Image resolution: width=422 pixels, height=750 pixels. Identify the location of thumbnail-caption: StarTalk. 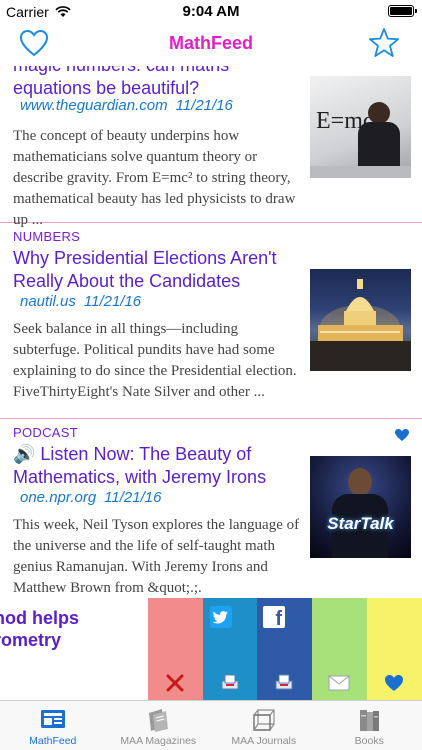
(360, 523).